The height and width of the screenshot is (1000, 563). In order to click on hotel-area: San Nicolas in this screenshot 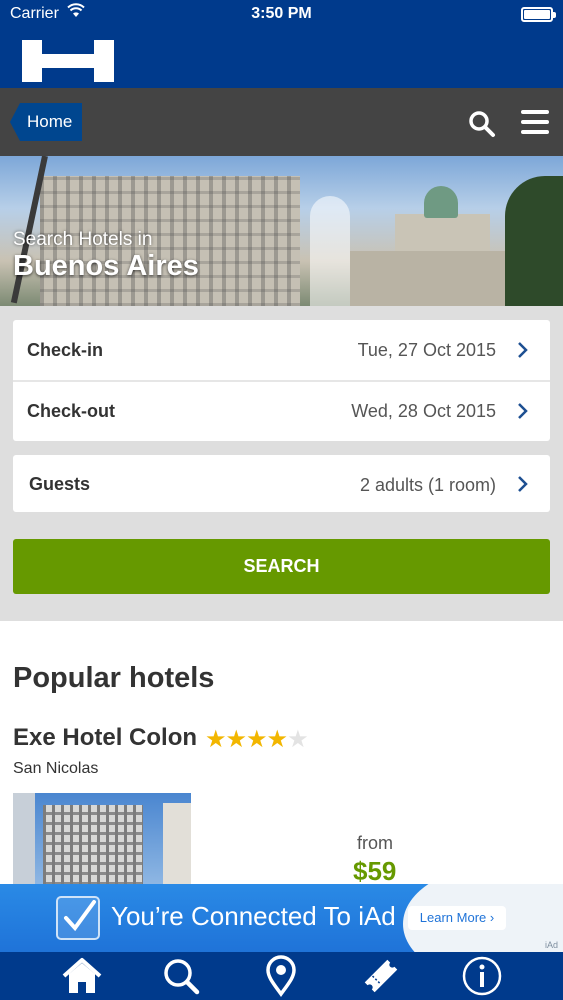, I will do `click(56, 768)`.